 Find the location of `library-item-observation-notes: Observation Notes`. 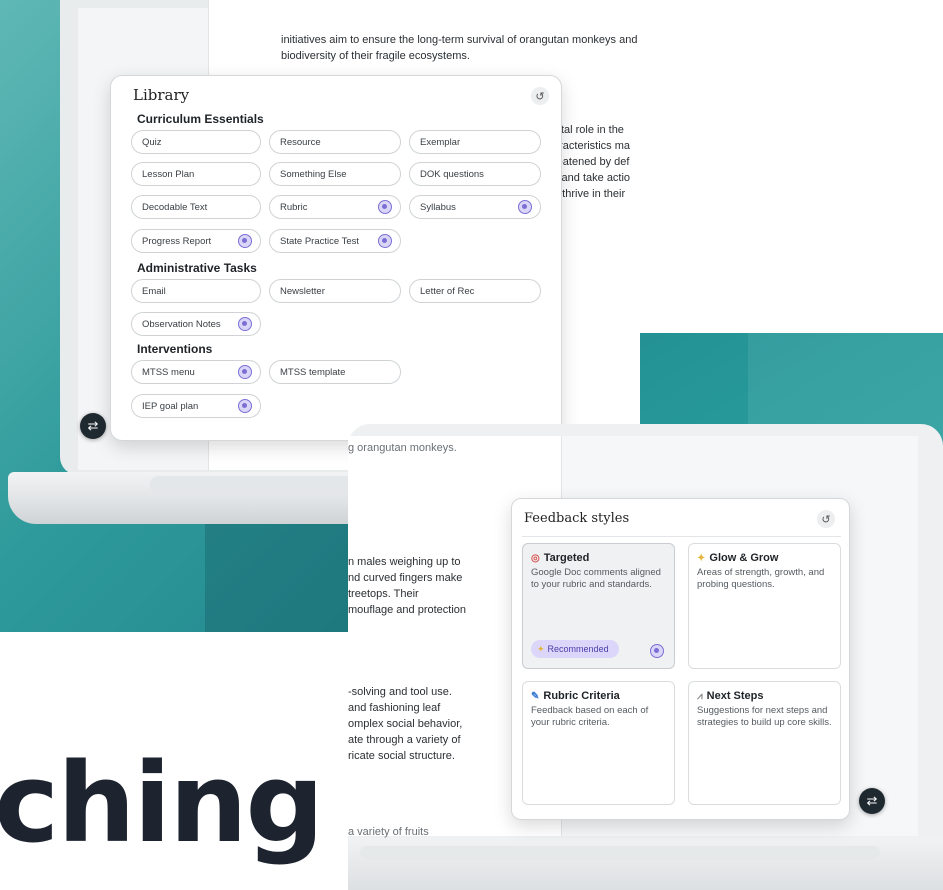

library-item-observation-notes: Observation Notes is located at coordinates (196, 324).